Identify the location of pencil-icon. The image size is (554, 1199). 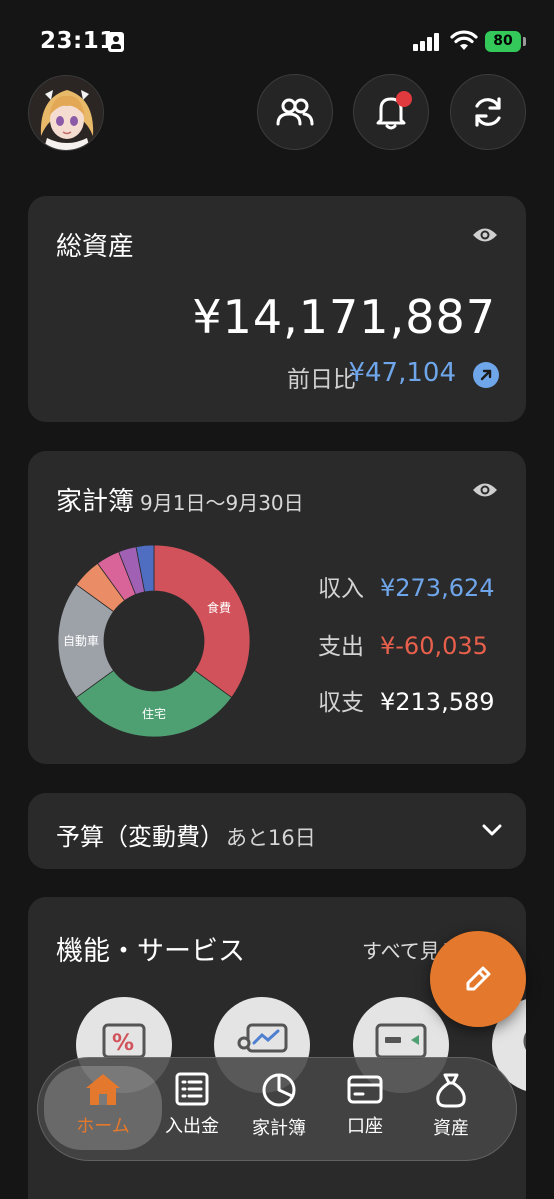
(478, 978).